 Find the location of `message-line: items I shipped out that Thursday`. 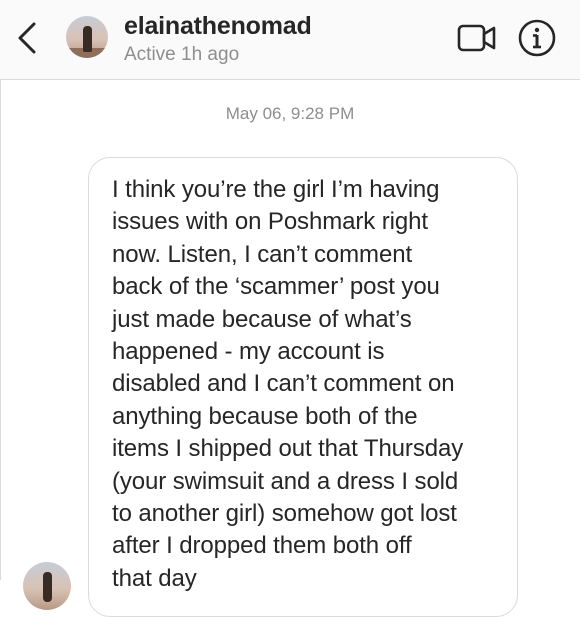

message-line: items I shipped out that Thursday is located at coordinates (288, 449).